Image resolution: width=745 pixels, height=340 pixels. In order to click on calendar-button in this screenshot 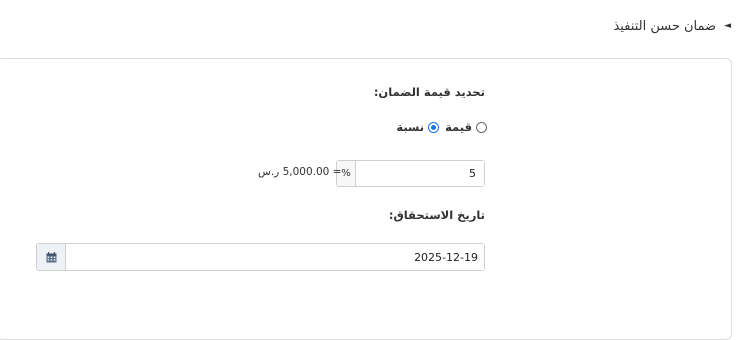, I will do `click(51, 257)`.